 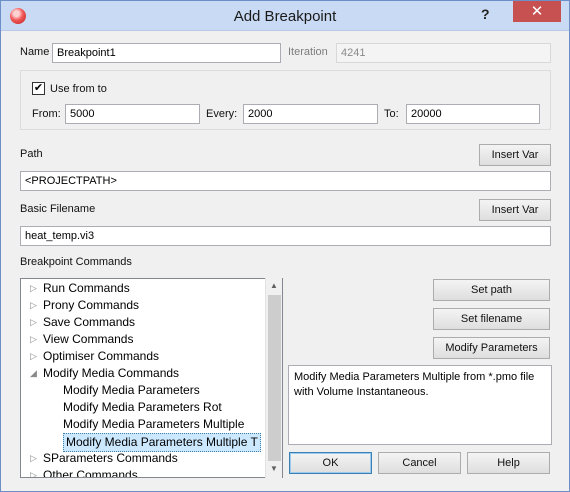 I want to click on expanded-arrow-icon: ◢, so click(x=33, y=373).